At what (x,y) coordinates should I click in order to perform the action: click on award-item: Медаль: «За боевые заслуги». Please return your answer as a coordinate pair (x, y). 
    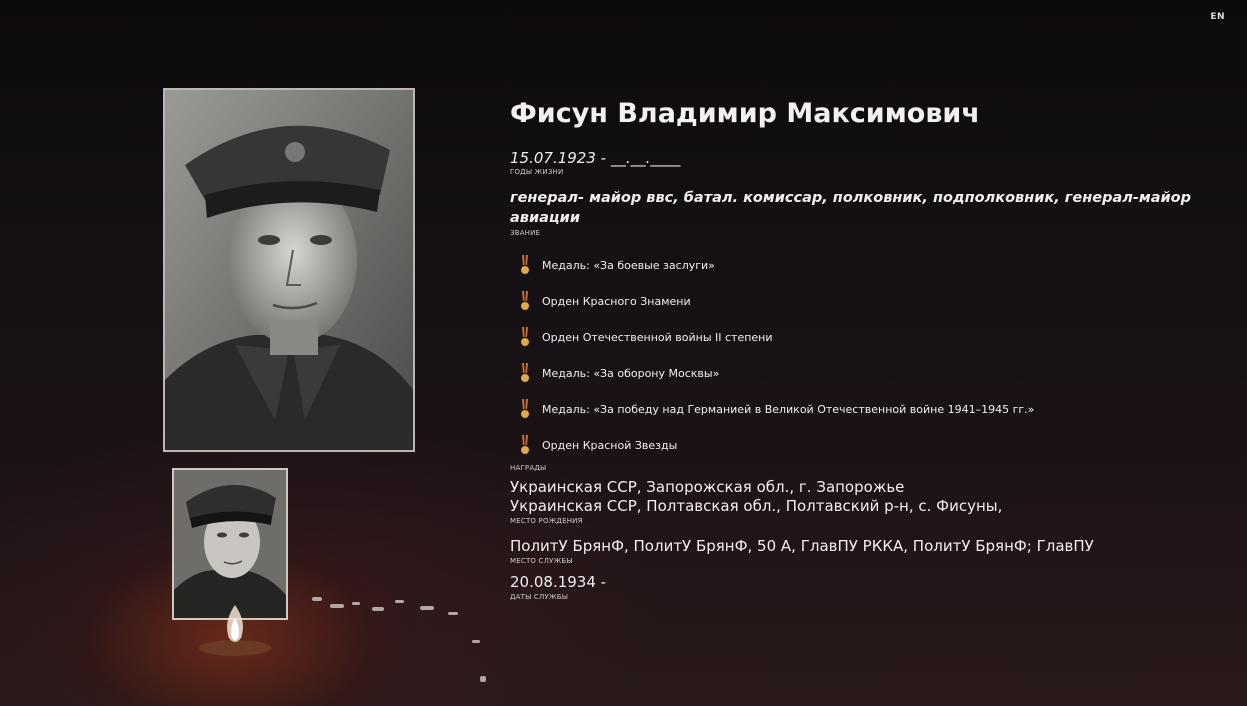
    Looking at the image, I should click on (865, 265).